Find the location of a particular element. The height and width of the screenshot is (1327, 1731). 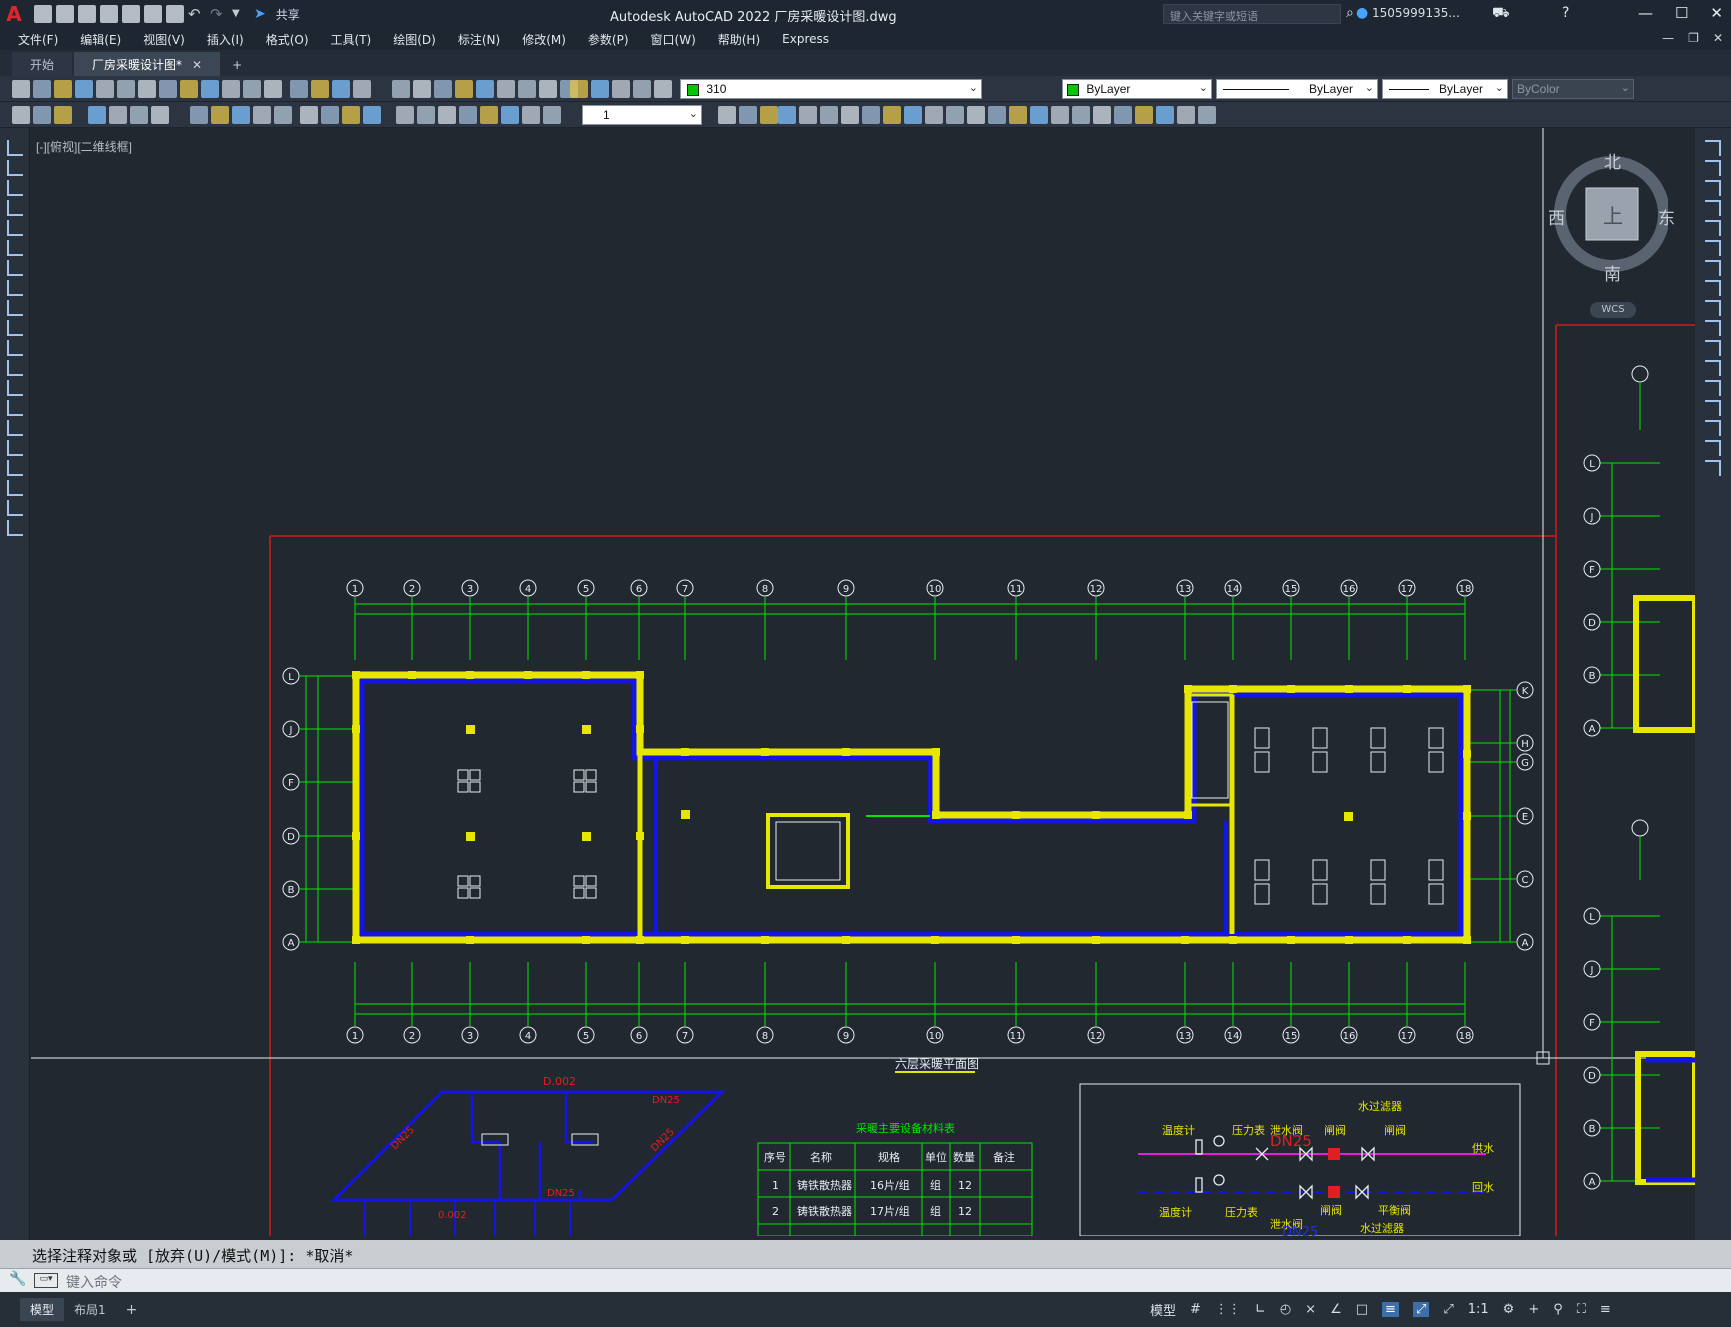

viewcube-north: 北 is located at coordinates (1612, 160).